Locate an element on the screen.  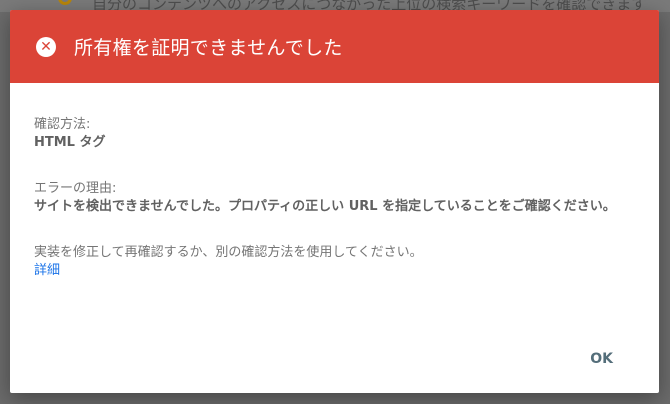
hint-section: 実装を修正して再確認するか、別の確認方法を使用してください。 詳細 is located at coordinates (334, 262).